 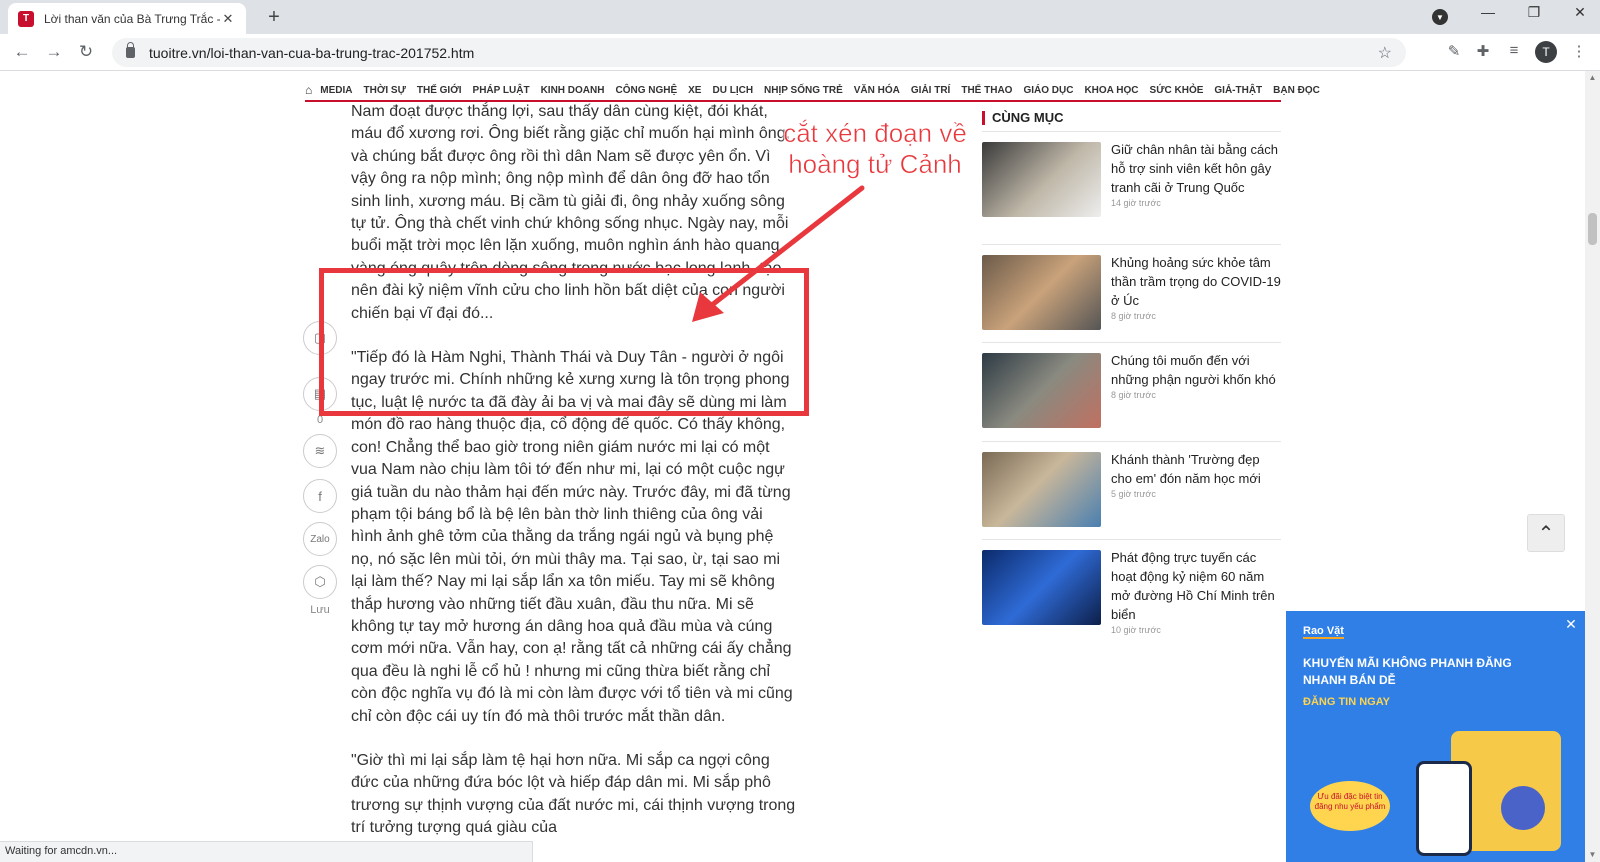 What do you see at coordinates (132, 18) in the screenshot?
I see `tab-title: Lời than văn của Bà Trưng Trắc -` at bounding box center [132, 18].